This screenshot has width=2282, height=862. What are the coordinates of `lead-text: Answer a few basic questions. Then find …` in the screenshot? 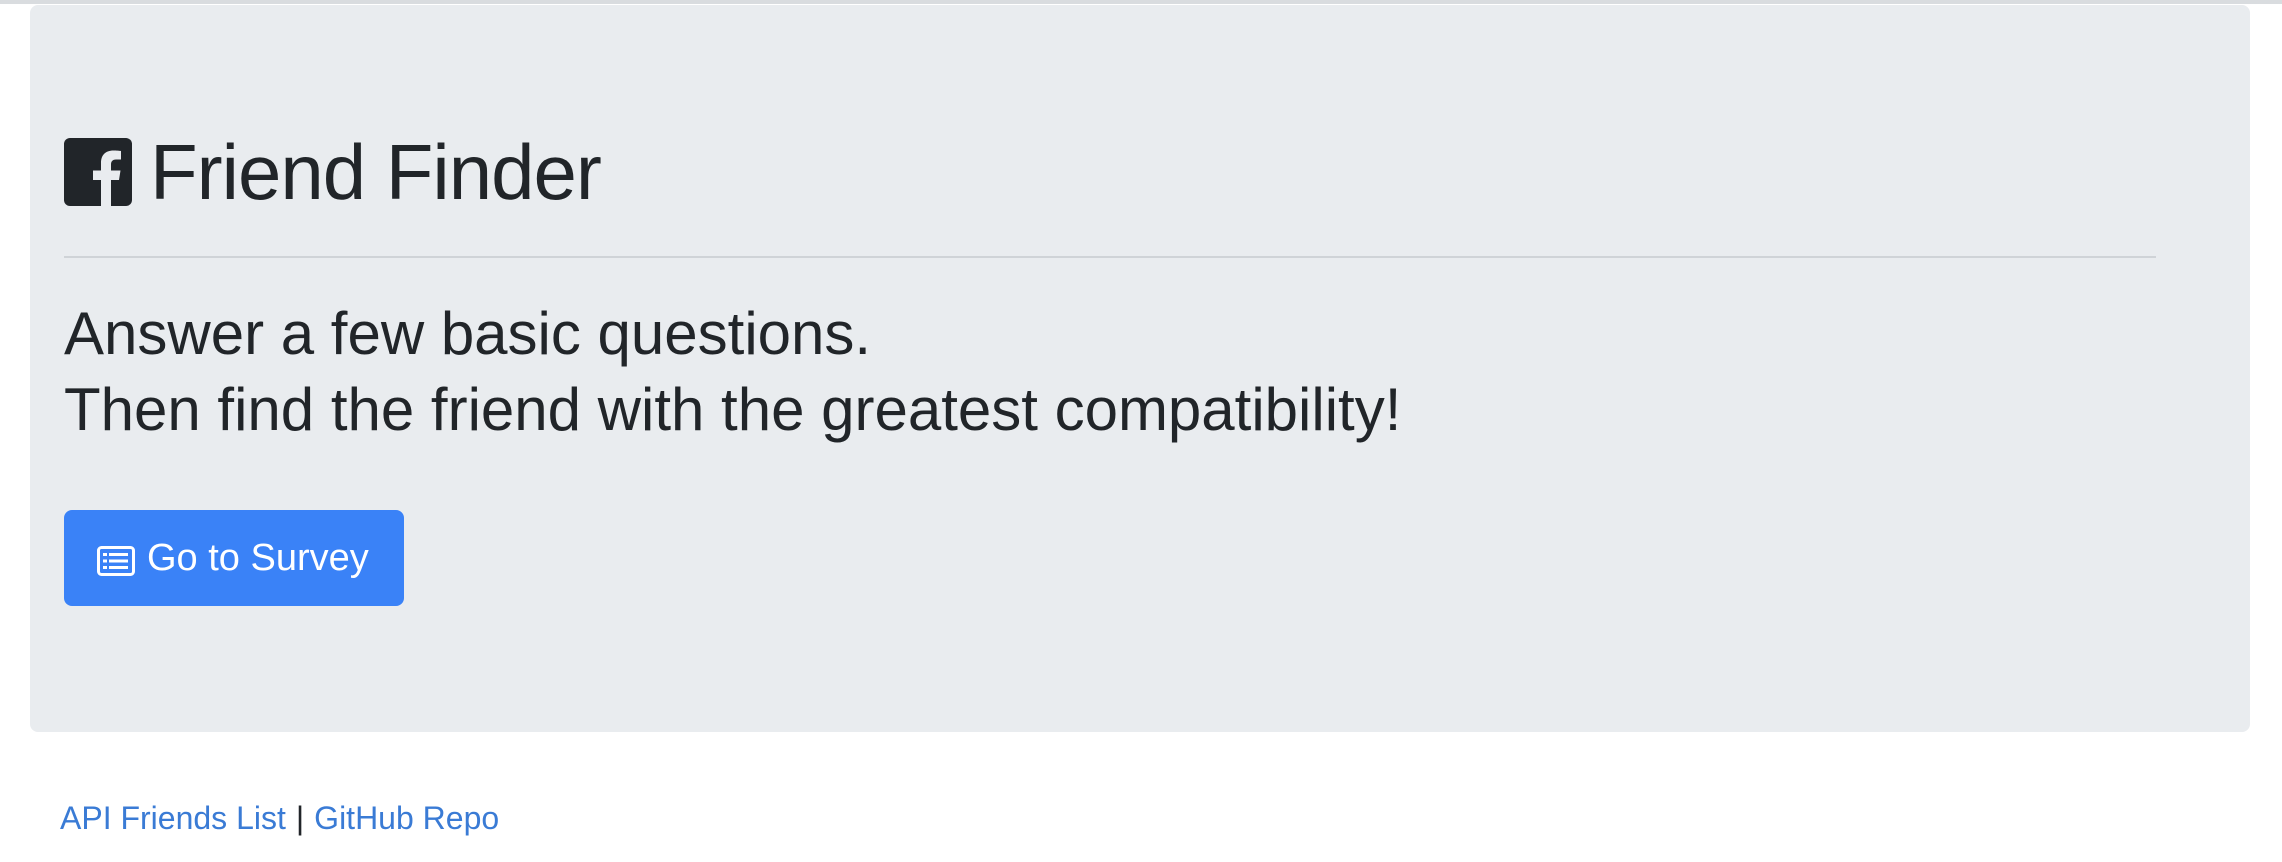 It's located at (732, 372).